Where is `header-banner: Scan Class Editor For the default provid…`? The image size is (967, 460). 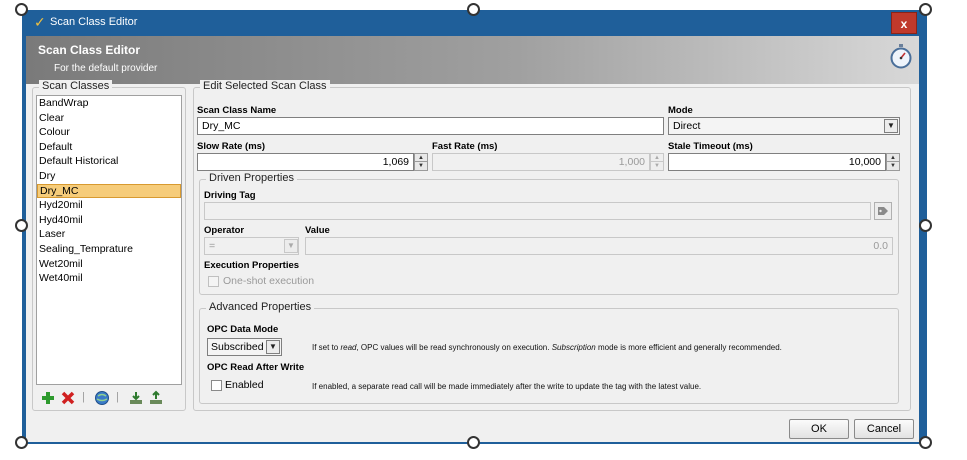
header-banner: Scan Class Editor For the default provid… is located at coordinates (472, 60).